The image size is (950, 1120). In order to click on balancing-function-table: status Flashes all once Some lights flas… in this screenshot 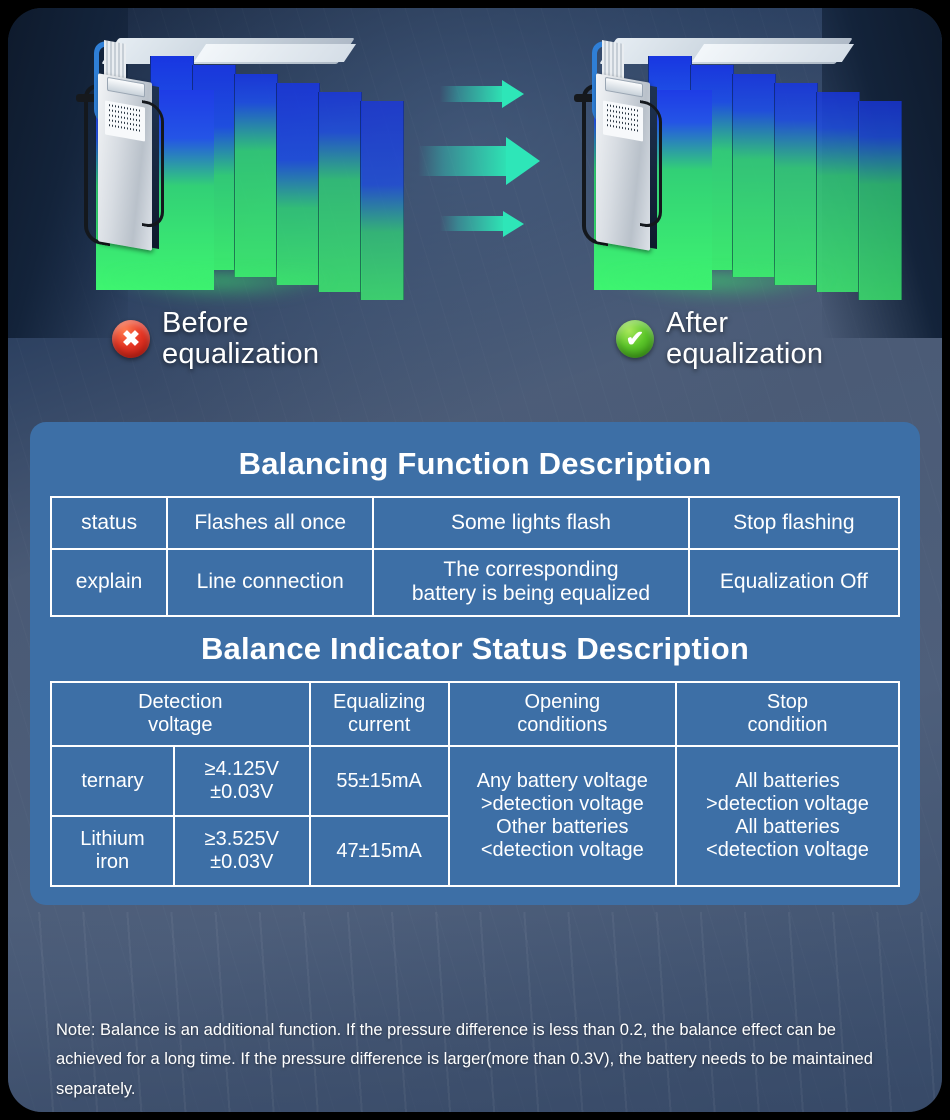, I will do `click(475, 556)`.